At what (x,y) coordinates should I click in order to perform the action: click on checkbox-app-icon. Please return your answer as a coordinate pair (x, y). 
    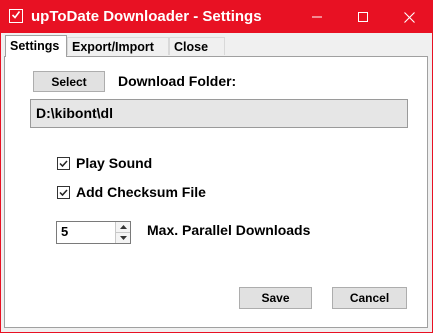
    Looking at the image, I should click on (16, 16).